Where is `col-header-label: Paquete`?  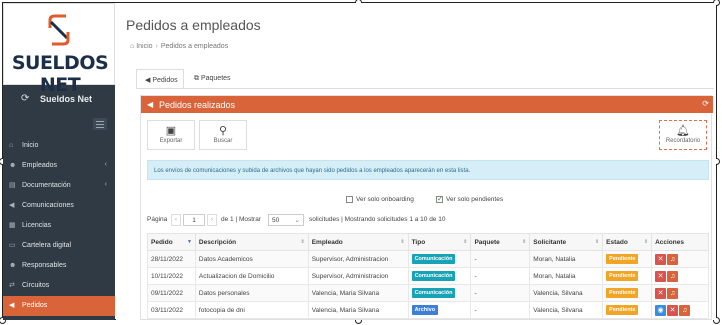 col-header-label: Paquete is located at coordinates (487, 242).